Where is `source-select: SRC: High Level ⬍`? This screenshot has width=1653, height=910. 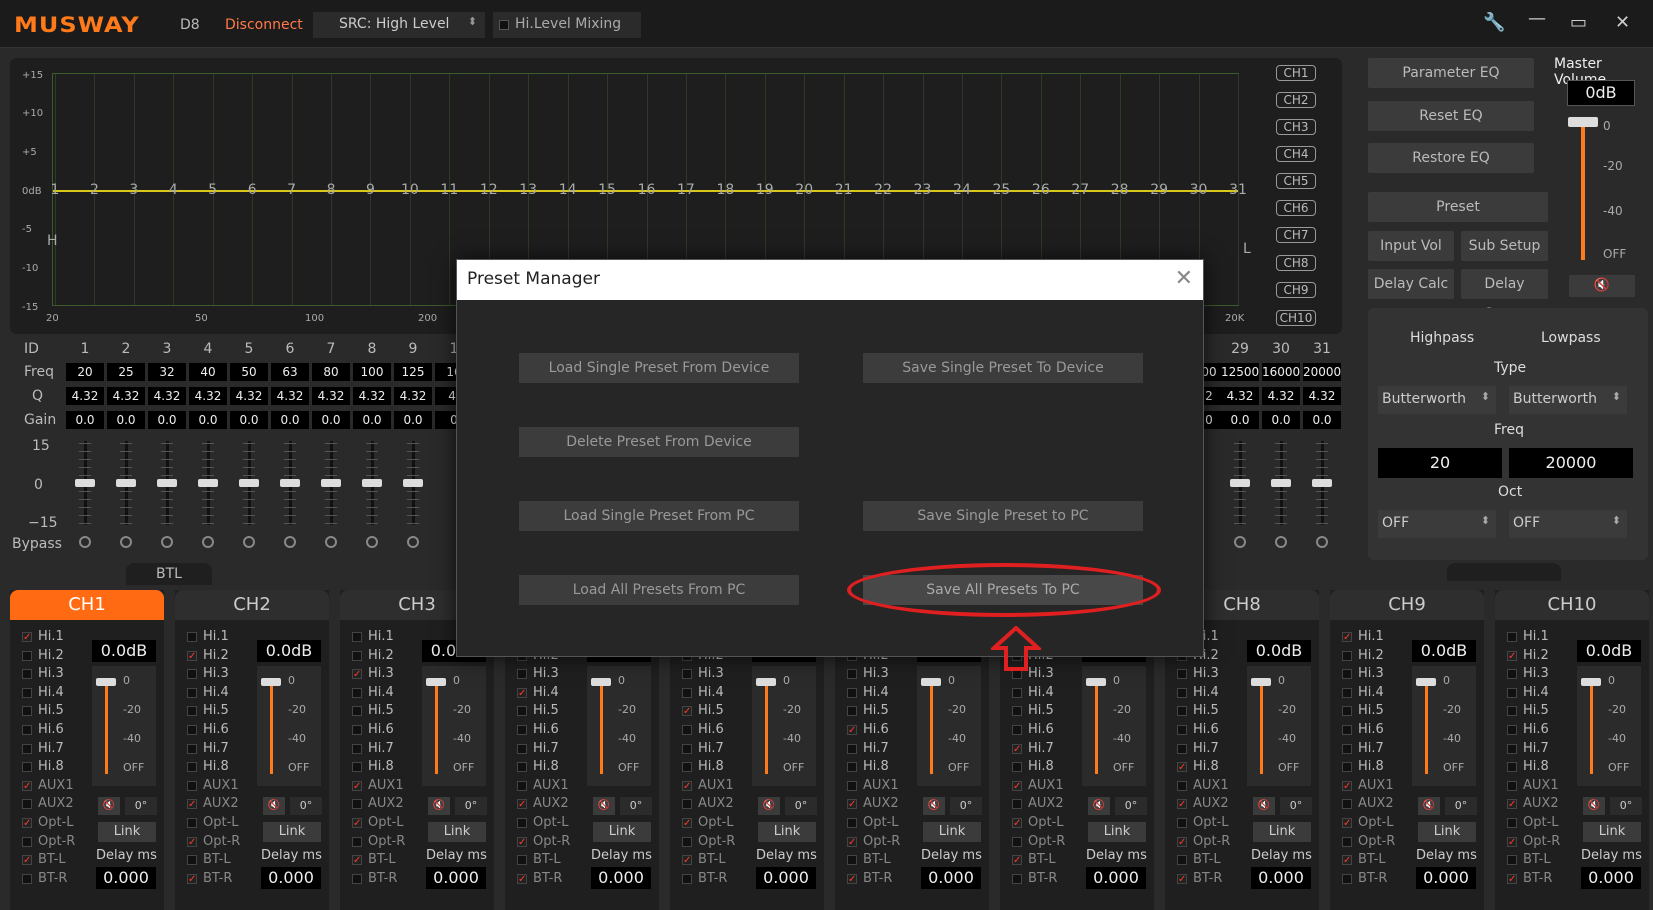 source-select: SRC: High Level ⬍ is located at coordinates (399, 25).